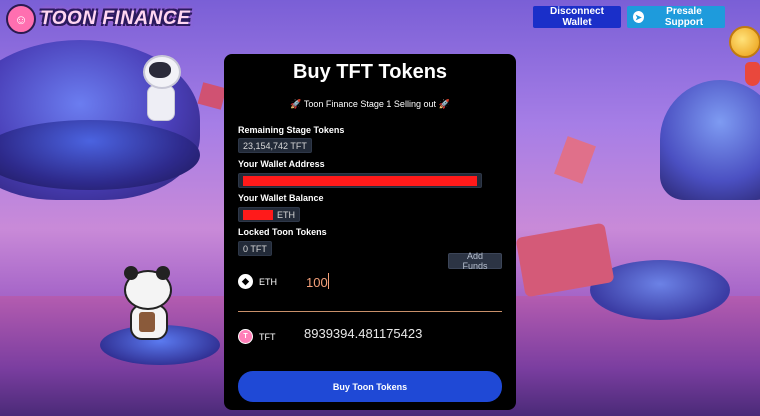 The image size is (760, 416). Describe the element at coordinates (257, 281) in the screenshot. I see `eth-row: ◆ ETH` at that location.